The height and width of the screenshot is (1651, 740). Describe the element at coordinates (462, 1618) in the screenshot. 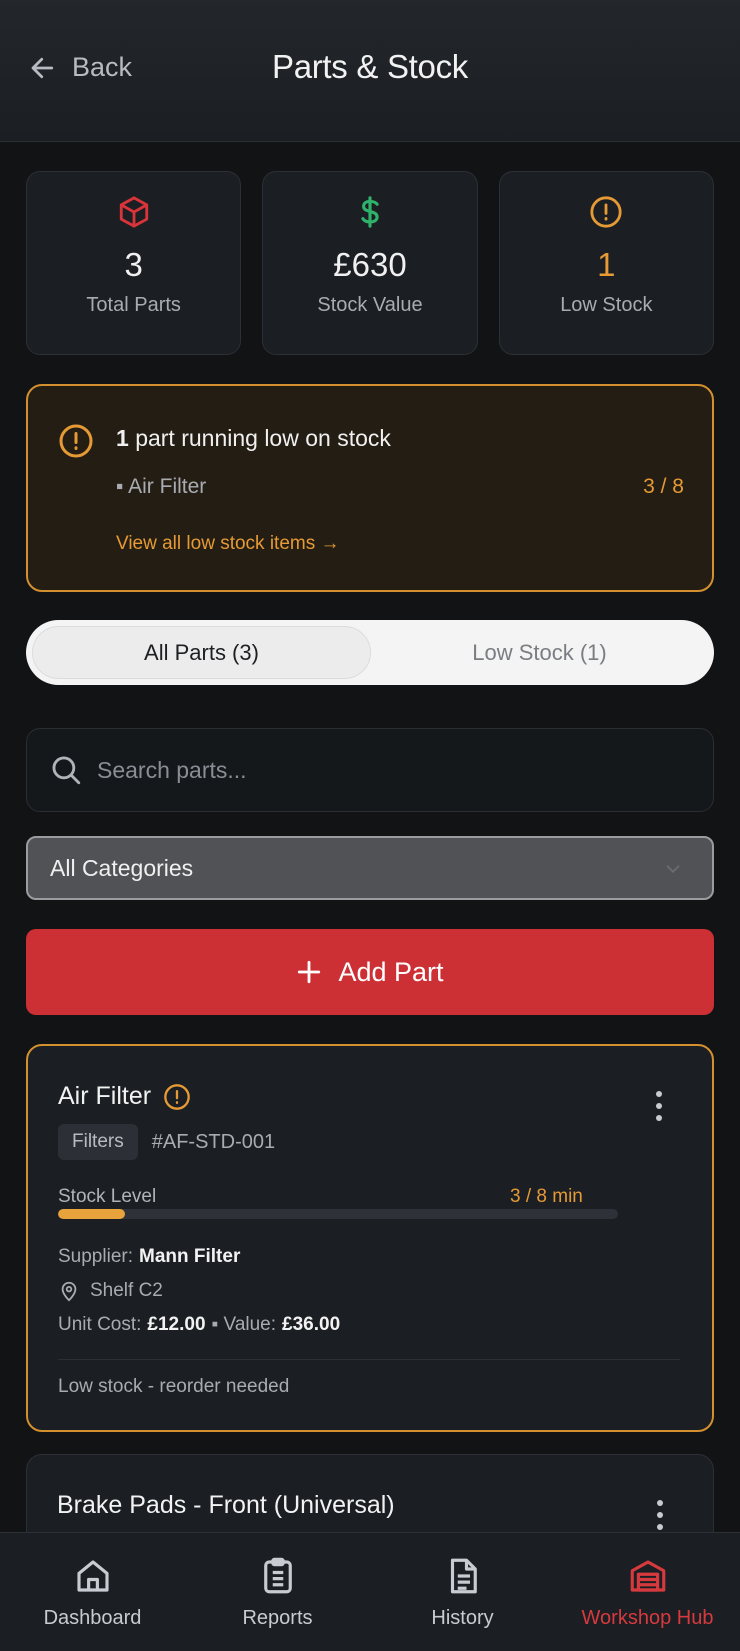

I see `nav-label: History` at that location.